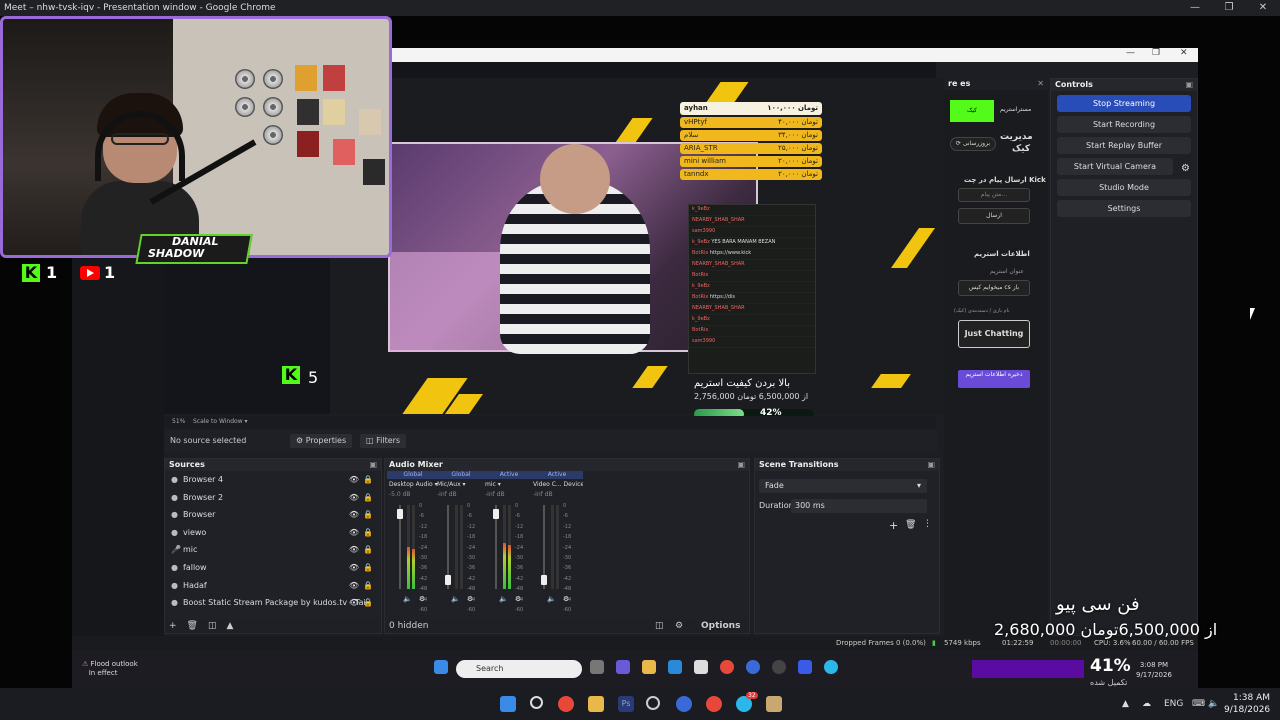  What do you see at coordinates (596, 704) in the screenshot?
I see `folder-icon` at bounding box center [596, 704].